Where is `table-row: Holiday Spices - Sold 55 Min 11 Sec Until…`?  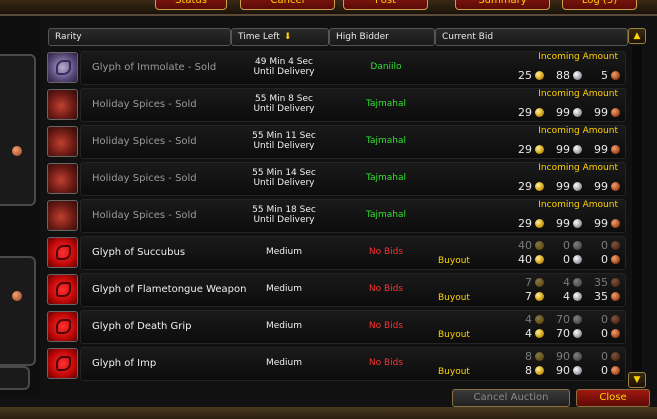 table-row: Holiday Spices - Sold 55 Min 11 Sec Until… is located at coordinates (336, 142).